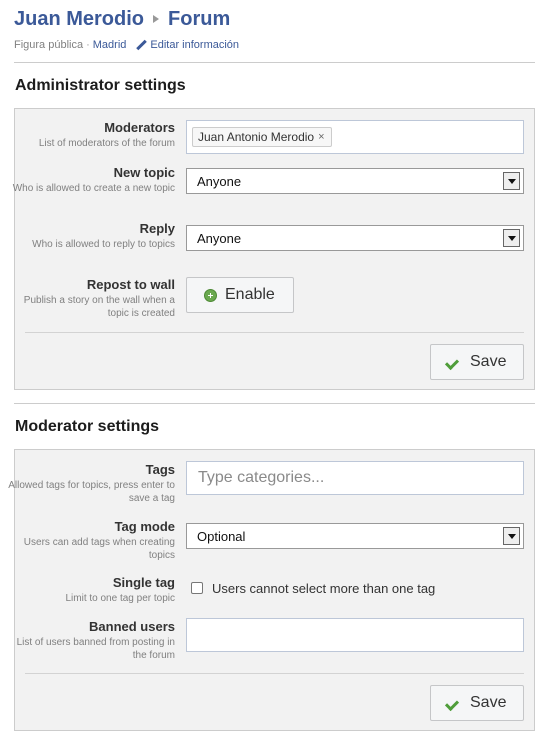 This screenshot has height=737, width=545. What do you see at coordinates (274, 19) in the screenshot?
I see `breadcrumb: Juan Merodio Forum` at bounding box center [274, 19].